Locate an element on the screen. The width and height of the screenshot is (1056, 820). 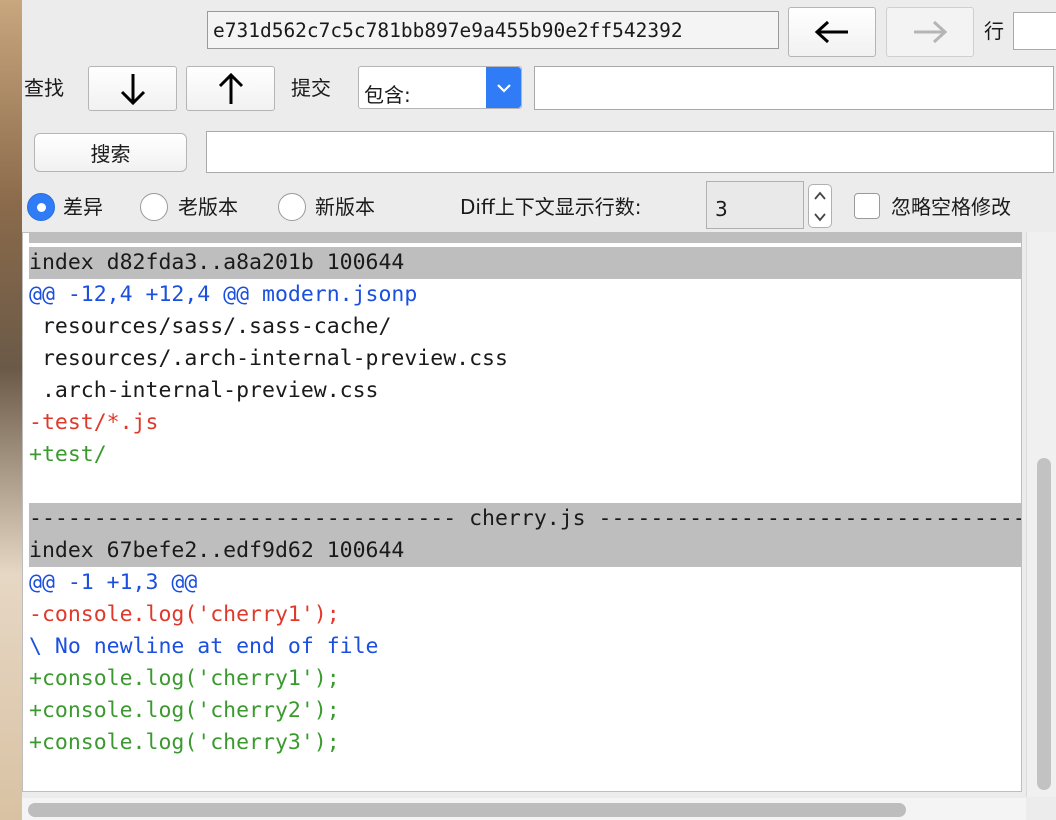
horizontal-scrollbar is located at coordinates (524, 809).